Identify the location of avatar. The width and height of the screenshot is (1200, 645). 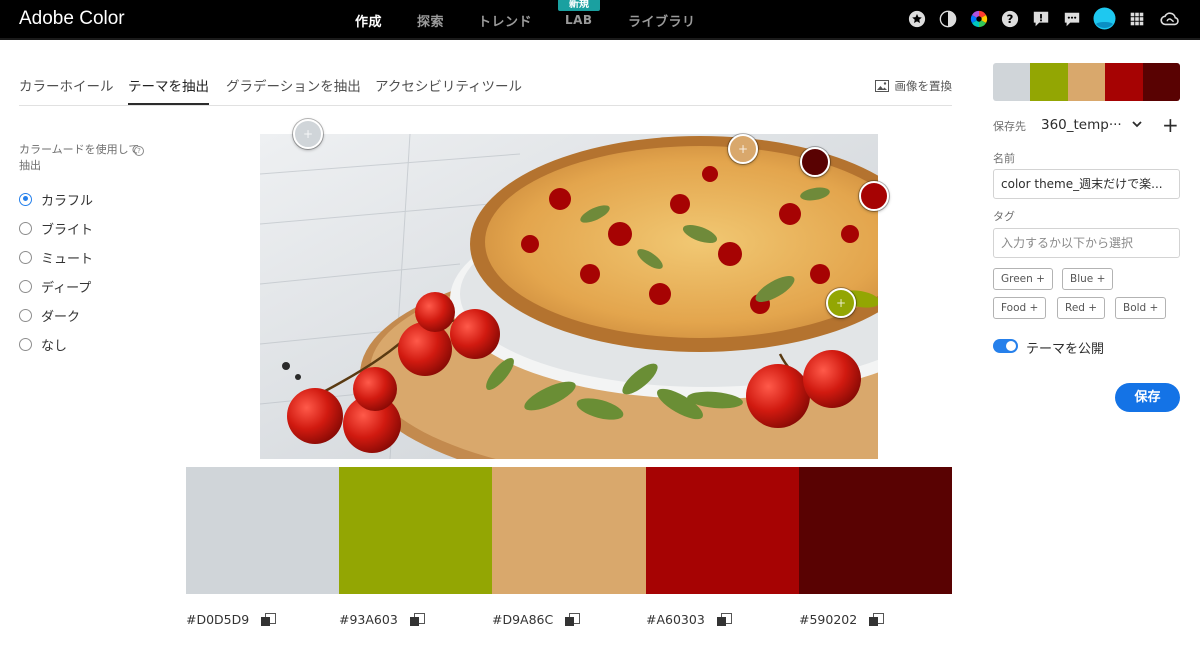
(1104, 18).